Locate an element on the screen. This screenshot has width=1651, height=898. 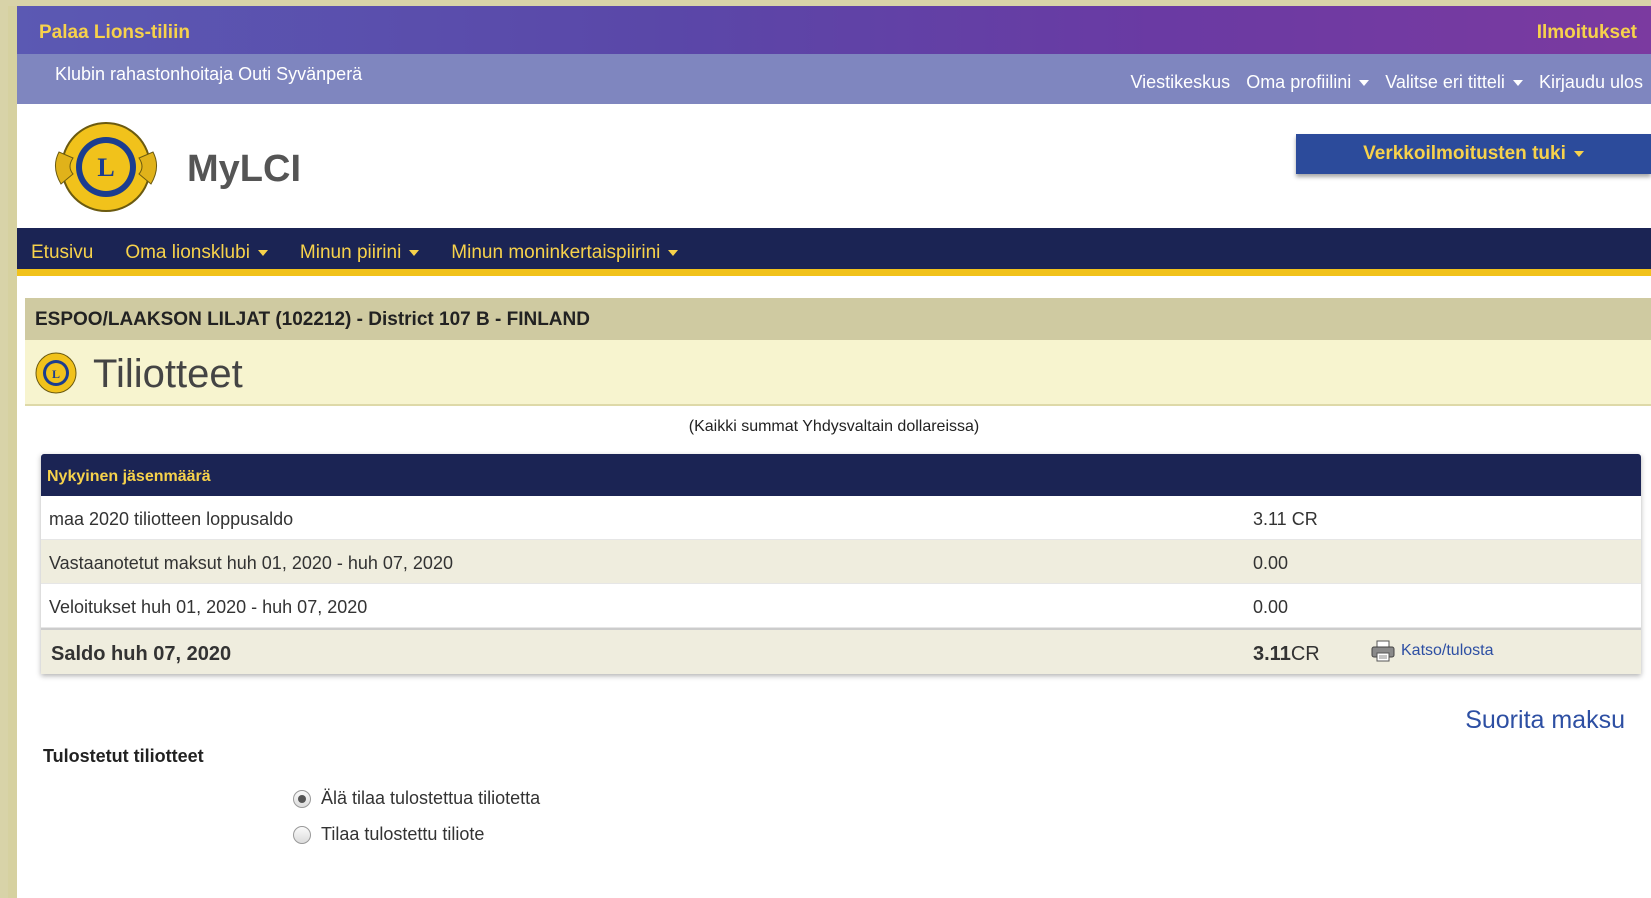
radio-label: Tilaa tulostettu tiliote is located at coordinates (403, 834).